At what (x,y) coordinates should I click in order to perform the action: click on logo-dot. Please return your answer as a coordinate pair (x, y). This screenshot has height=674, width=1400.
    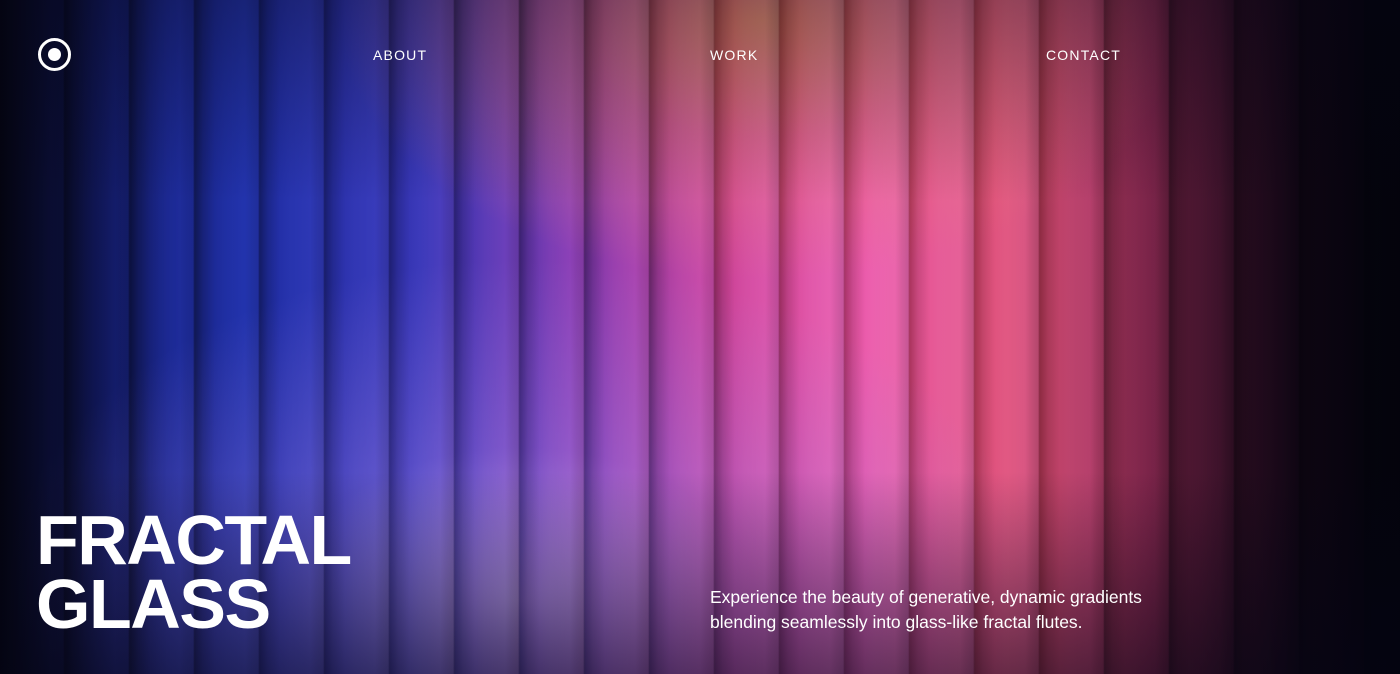
    Looking at the image, I should click on (54, 54).